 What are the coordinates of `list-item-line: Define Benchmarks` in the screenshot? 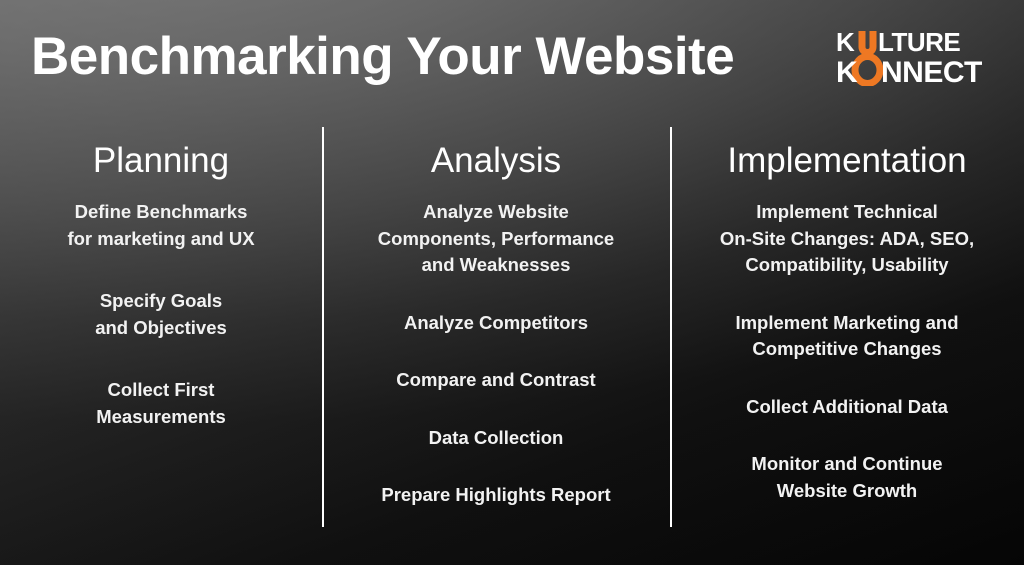 It's located at (161, 211).